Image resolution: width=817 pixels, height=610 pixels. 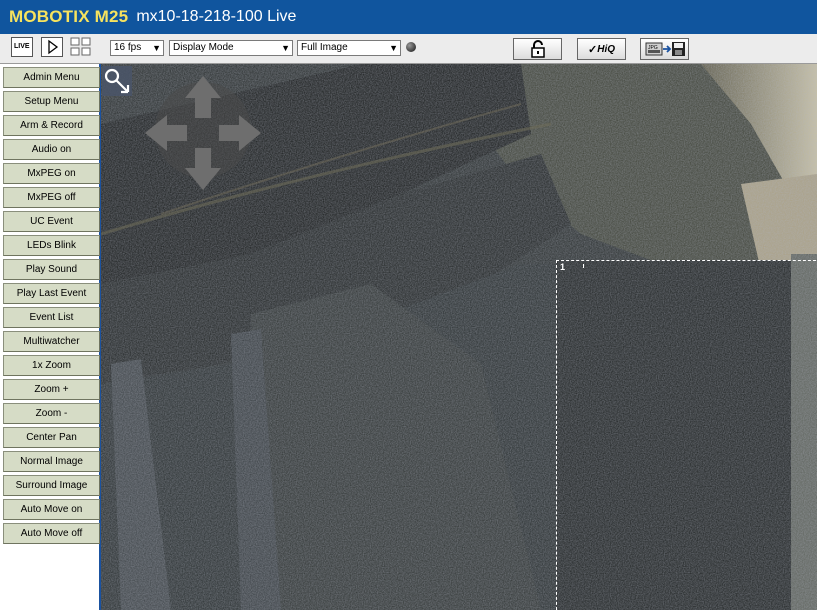 I want to click on live-icon: LIVE, so click(x=22, y=46).